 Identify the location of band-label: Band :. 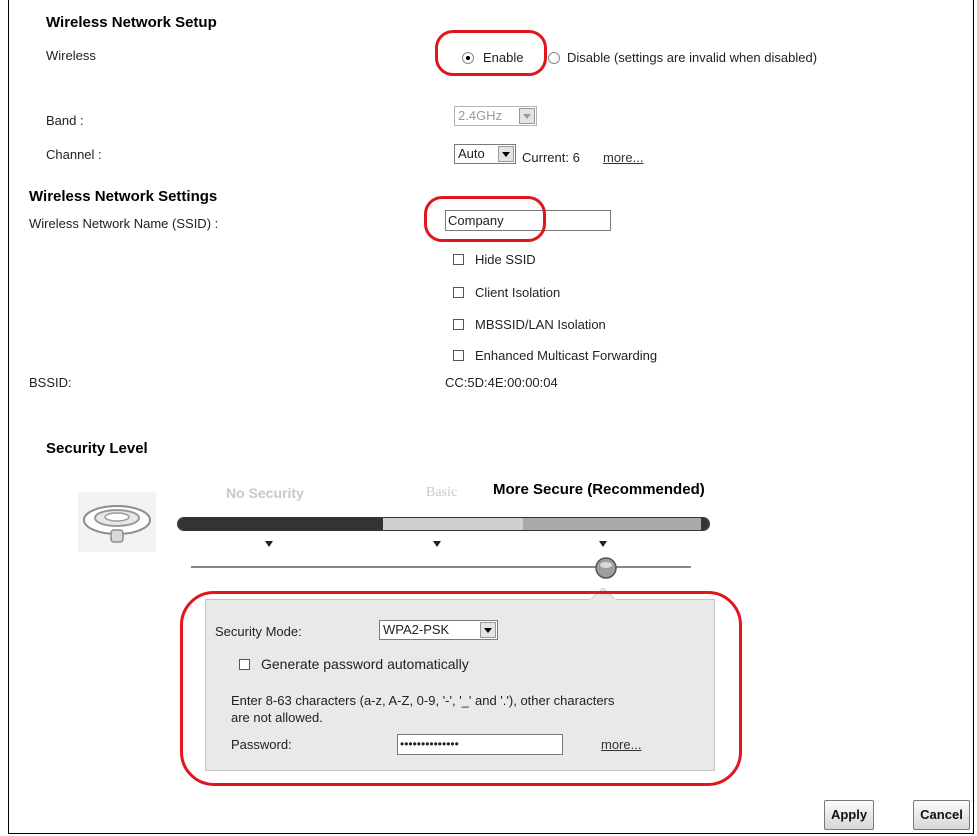
(65, 120).